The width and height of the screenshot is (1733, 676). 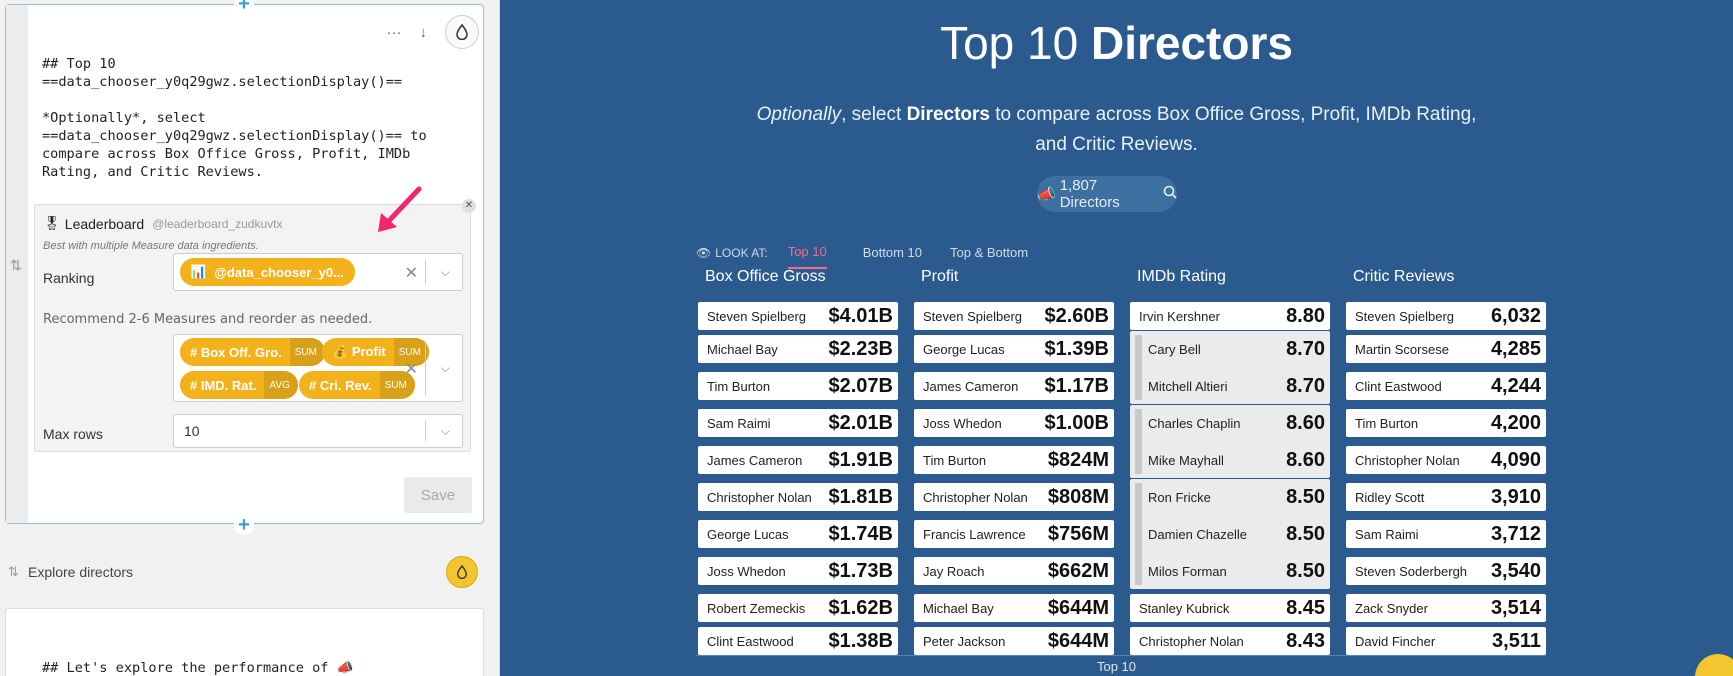 I want to click on row-value: $1.38B, so click(x=861, y=640).